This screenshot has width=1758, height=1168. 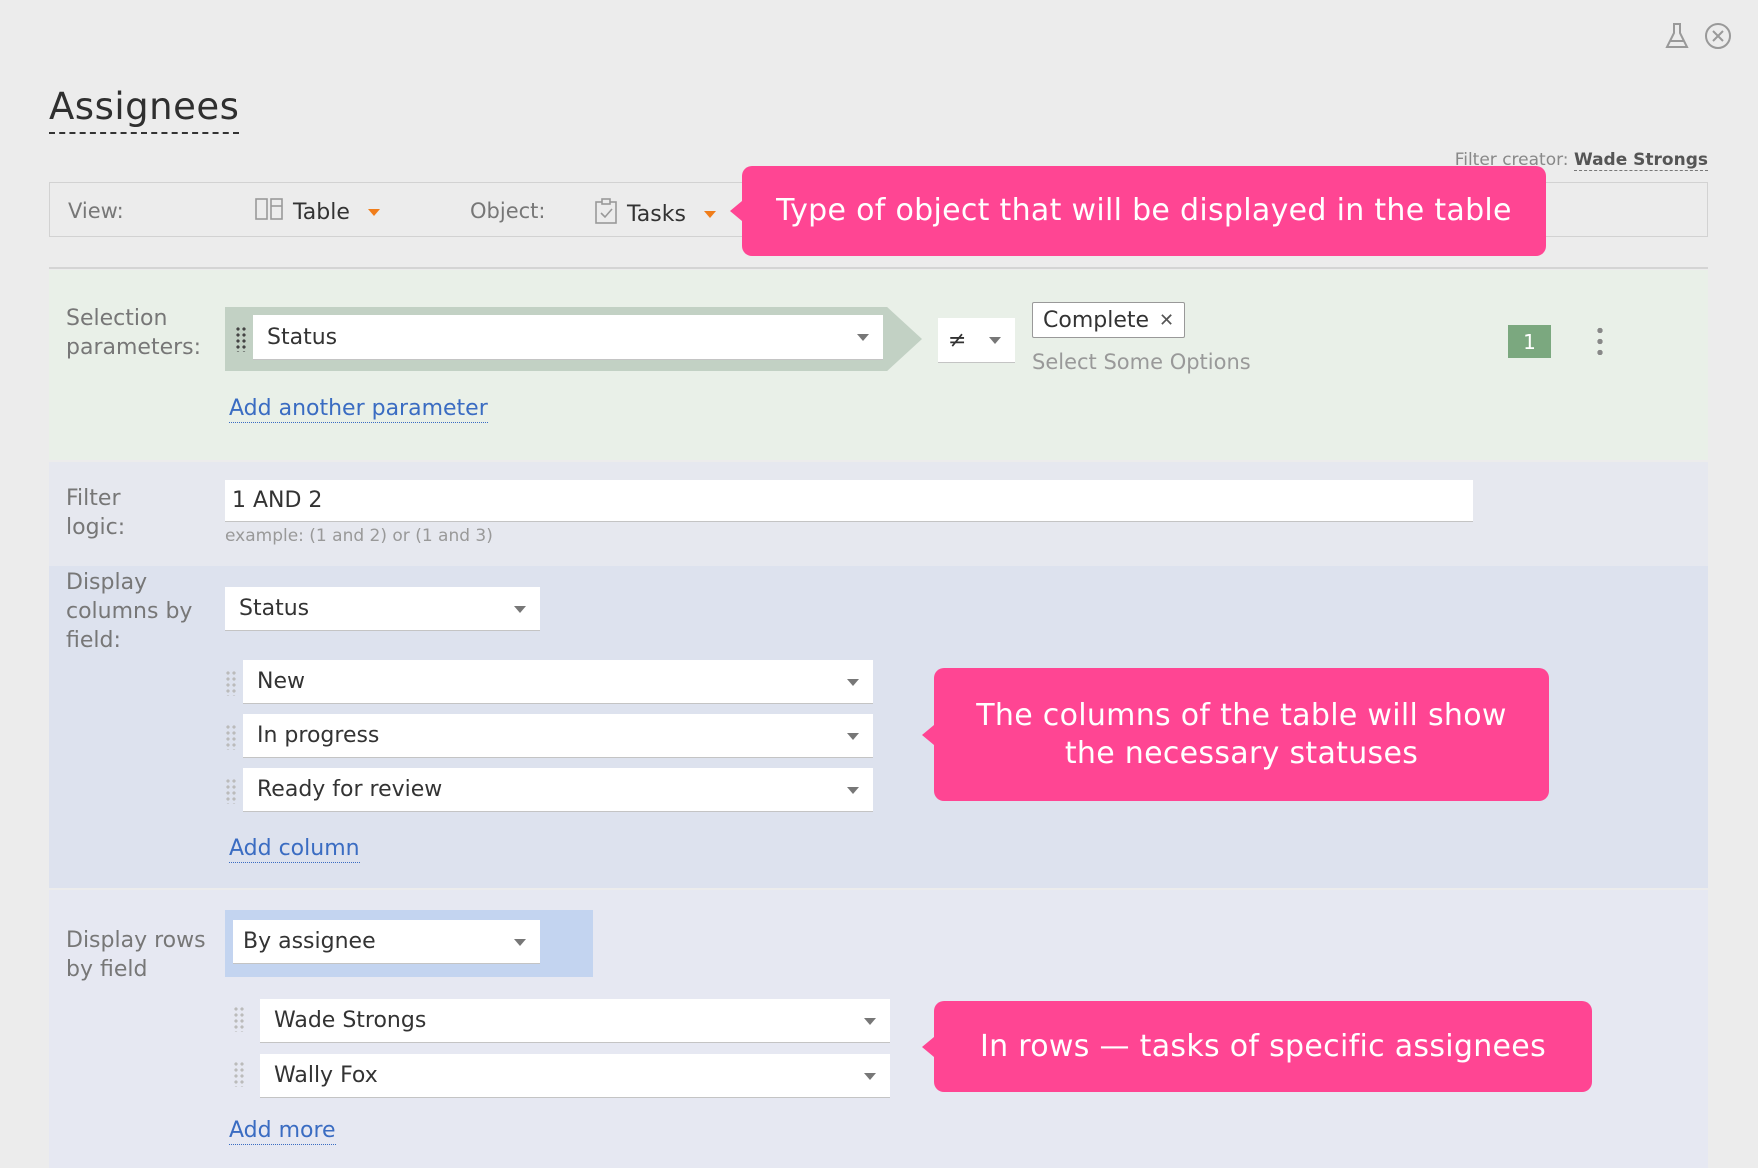 I want to click on column-item-select: New, so click(x=558, y=682).